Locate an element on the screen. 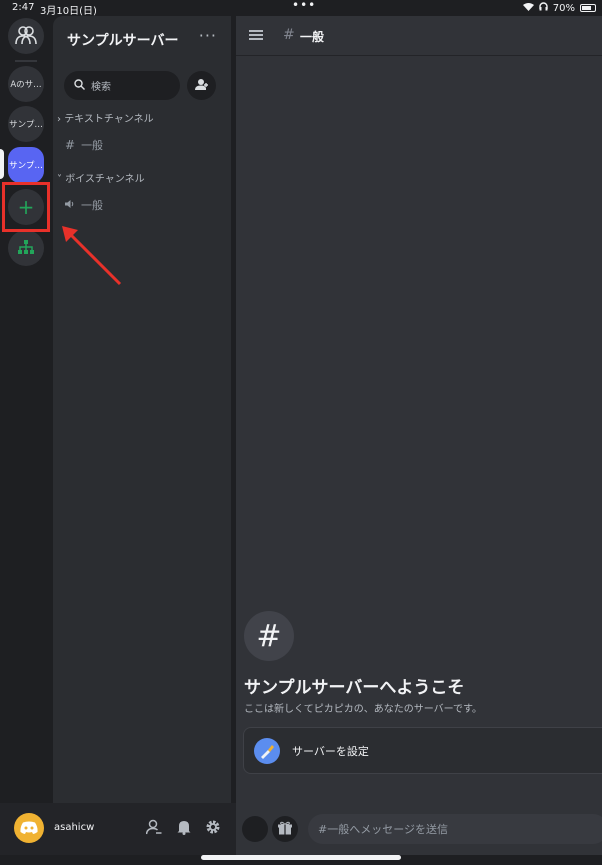  channel-title: 一般 is located at coordinates (312, 36).